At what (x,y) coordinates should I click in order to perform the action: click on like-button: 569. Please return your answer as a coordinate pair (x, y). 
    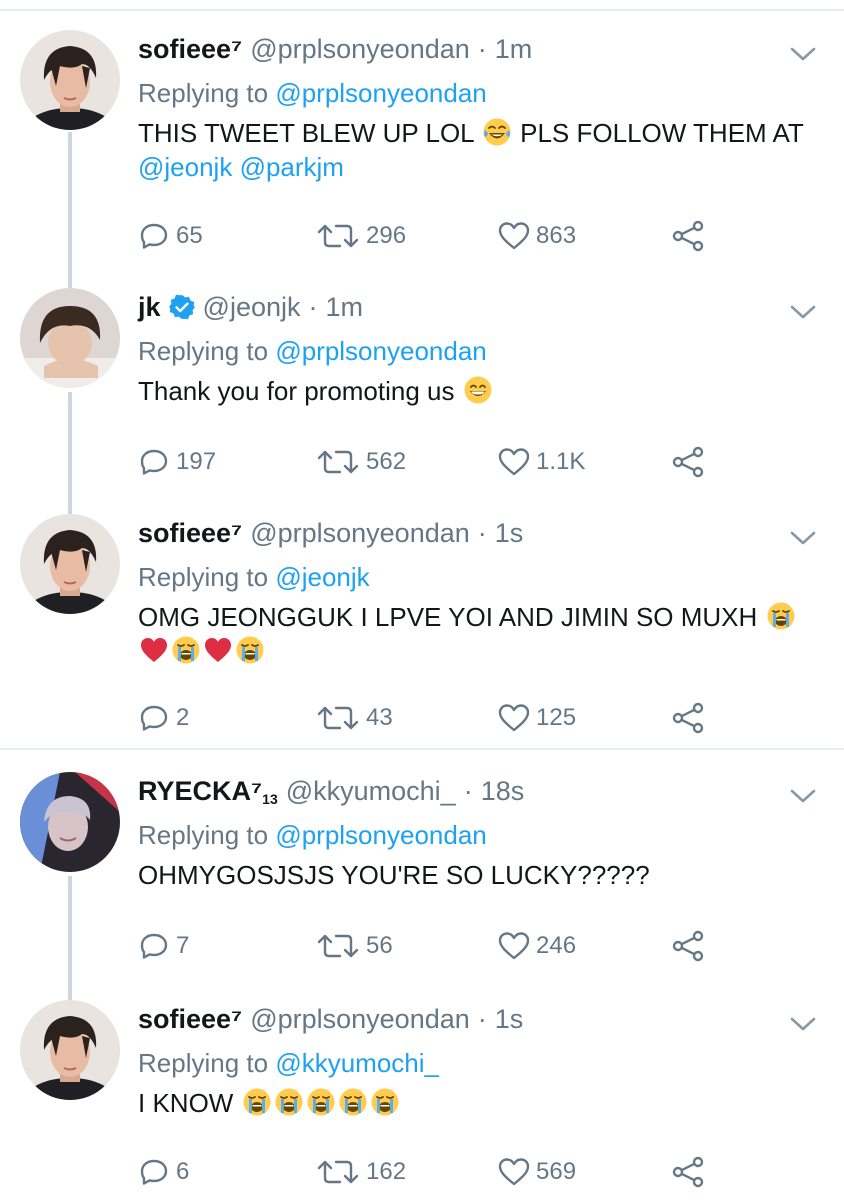
    Looking at the image, I should click on (537, 1172).